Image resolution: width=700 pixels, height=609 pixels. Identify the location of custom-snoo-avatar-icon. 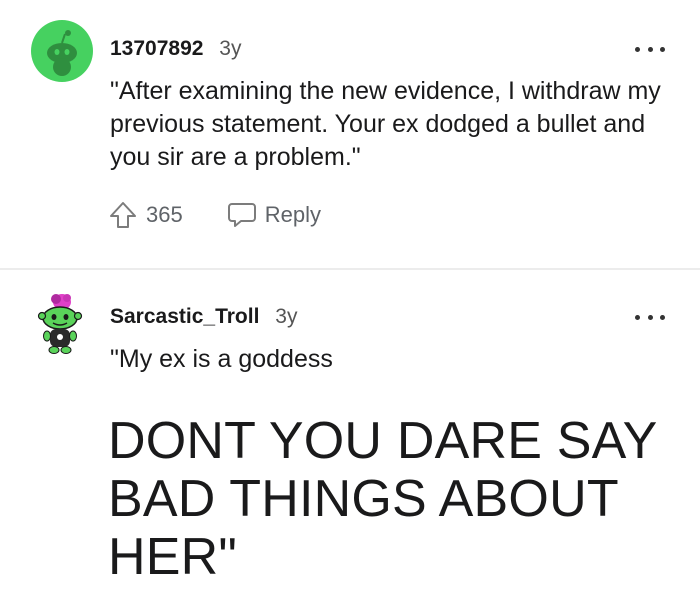
(60, 324).